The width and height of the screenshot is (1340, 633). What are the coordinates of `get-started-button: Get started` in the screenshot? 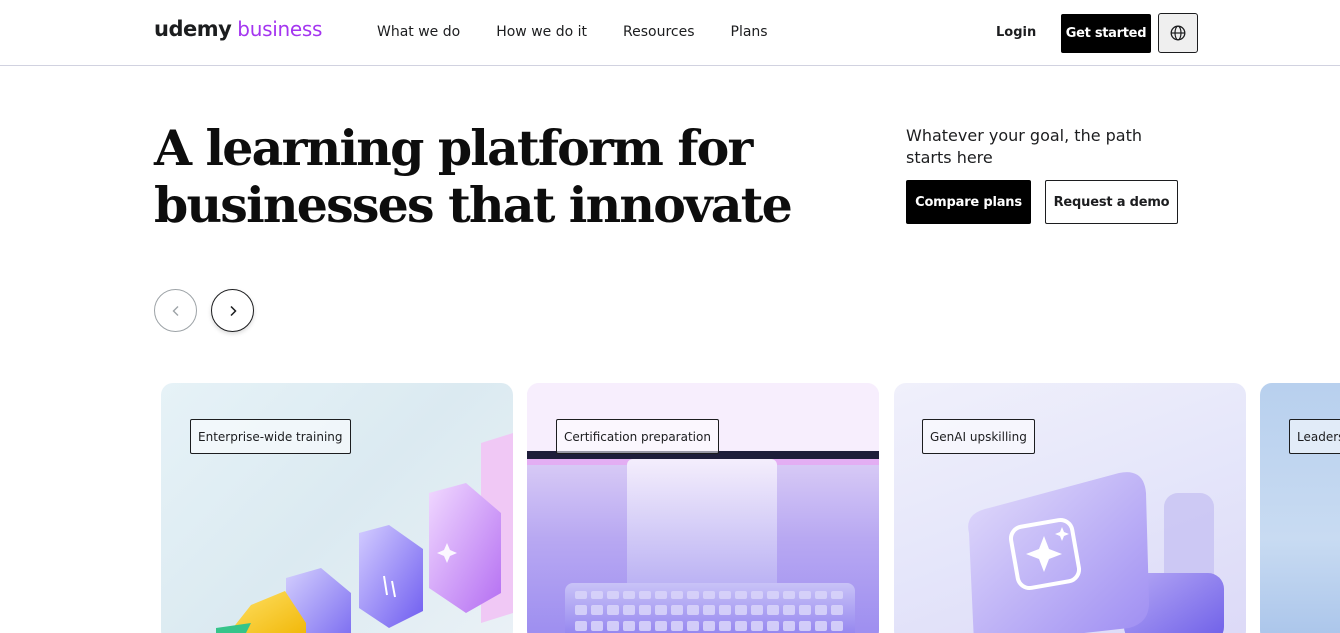 It's located at (1106, 33).